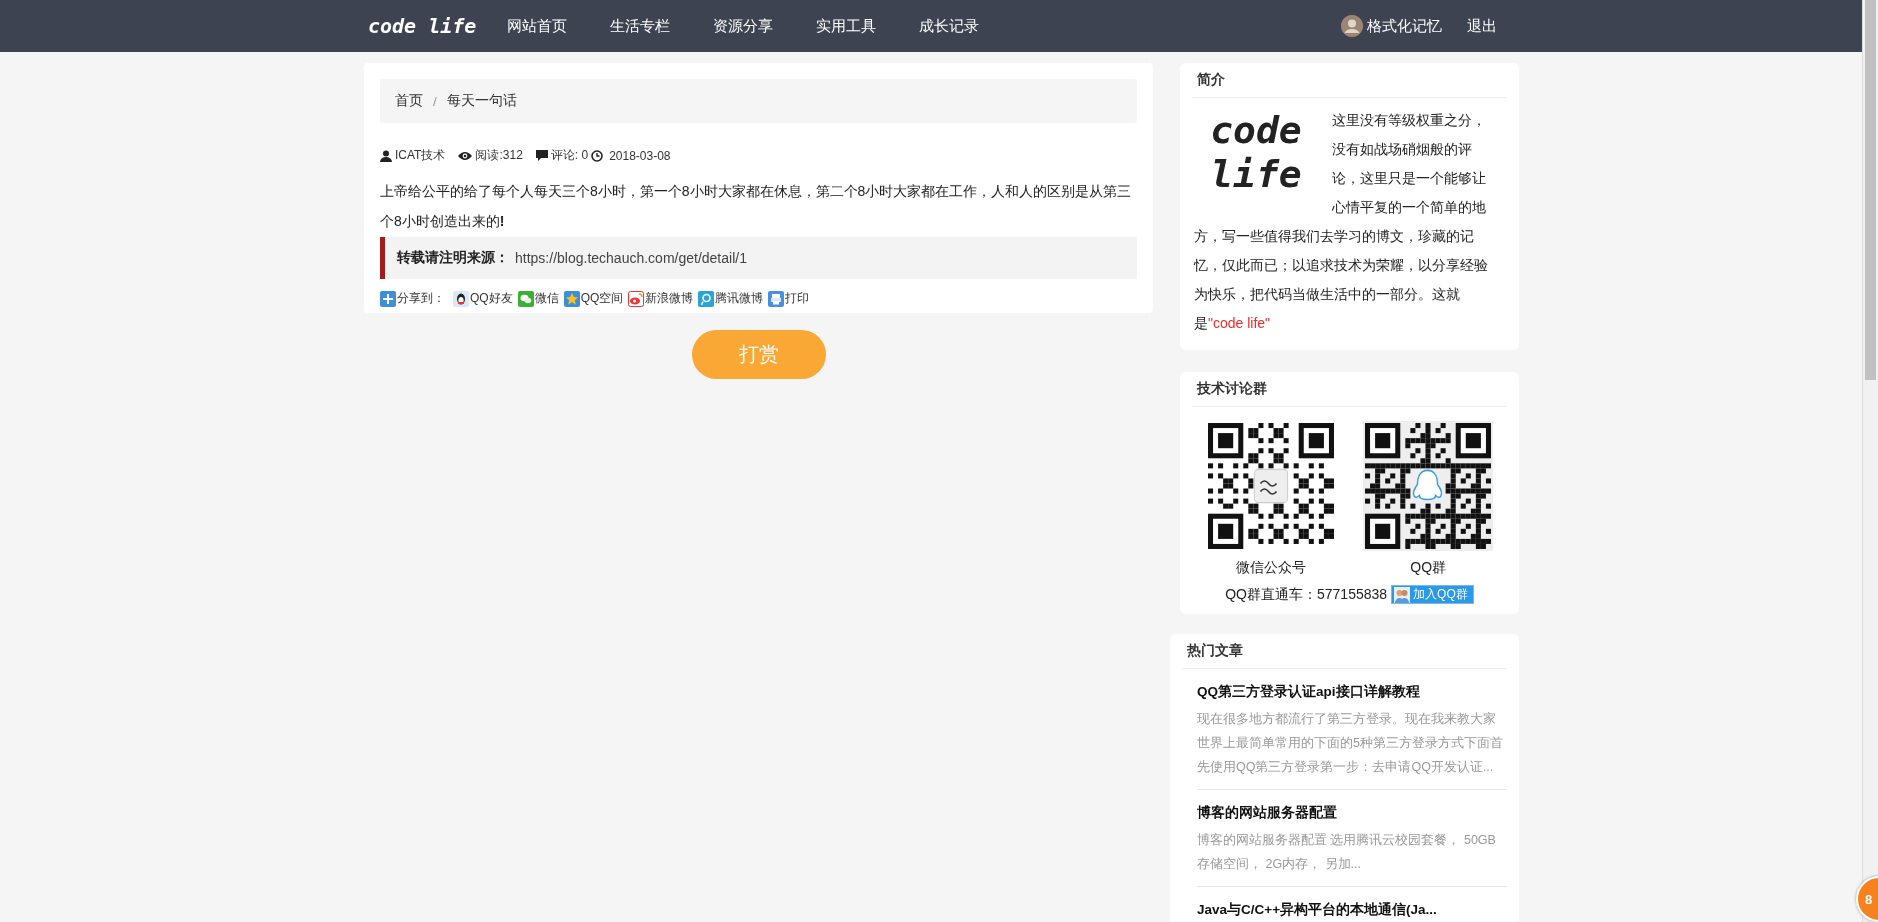 Image resolution: width=1878 pixels, height=922 pixels. What do you see at coordinates (1306, 594) in the screenshot?
I see `qq-group-number: QQ群直通车：577155838` at bounding box center [1306, 594].